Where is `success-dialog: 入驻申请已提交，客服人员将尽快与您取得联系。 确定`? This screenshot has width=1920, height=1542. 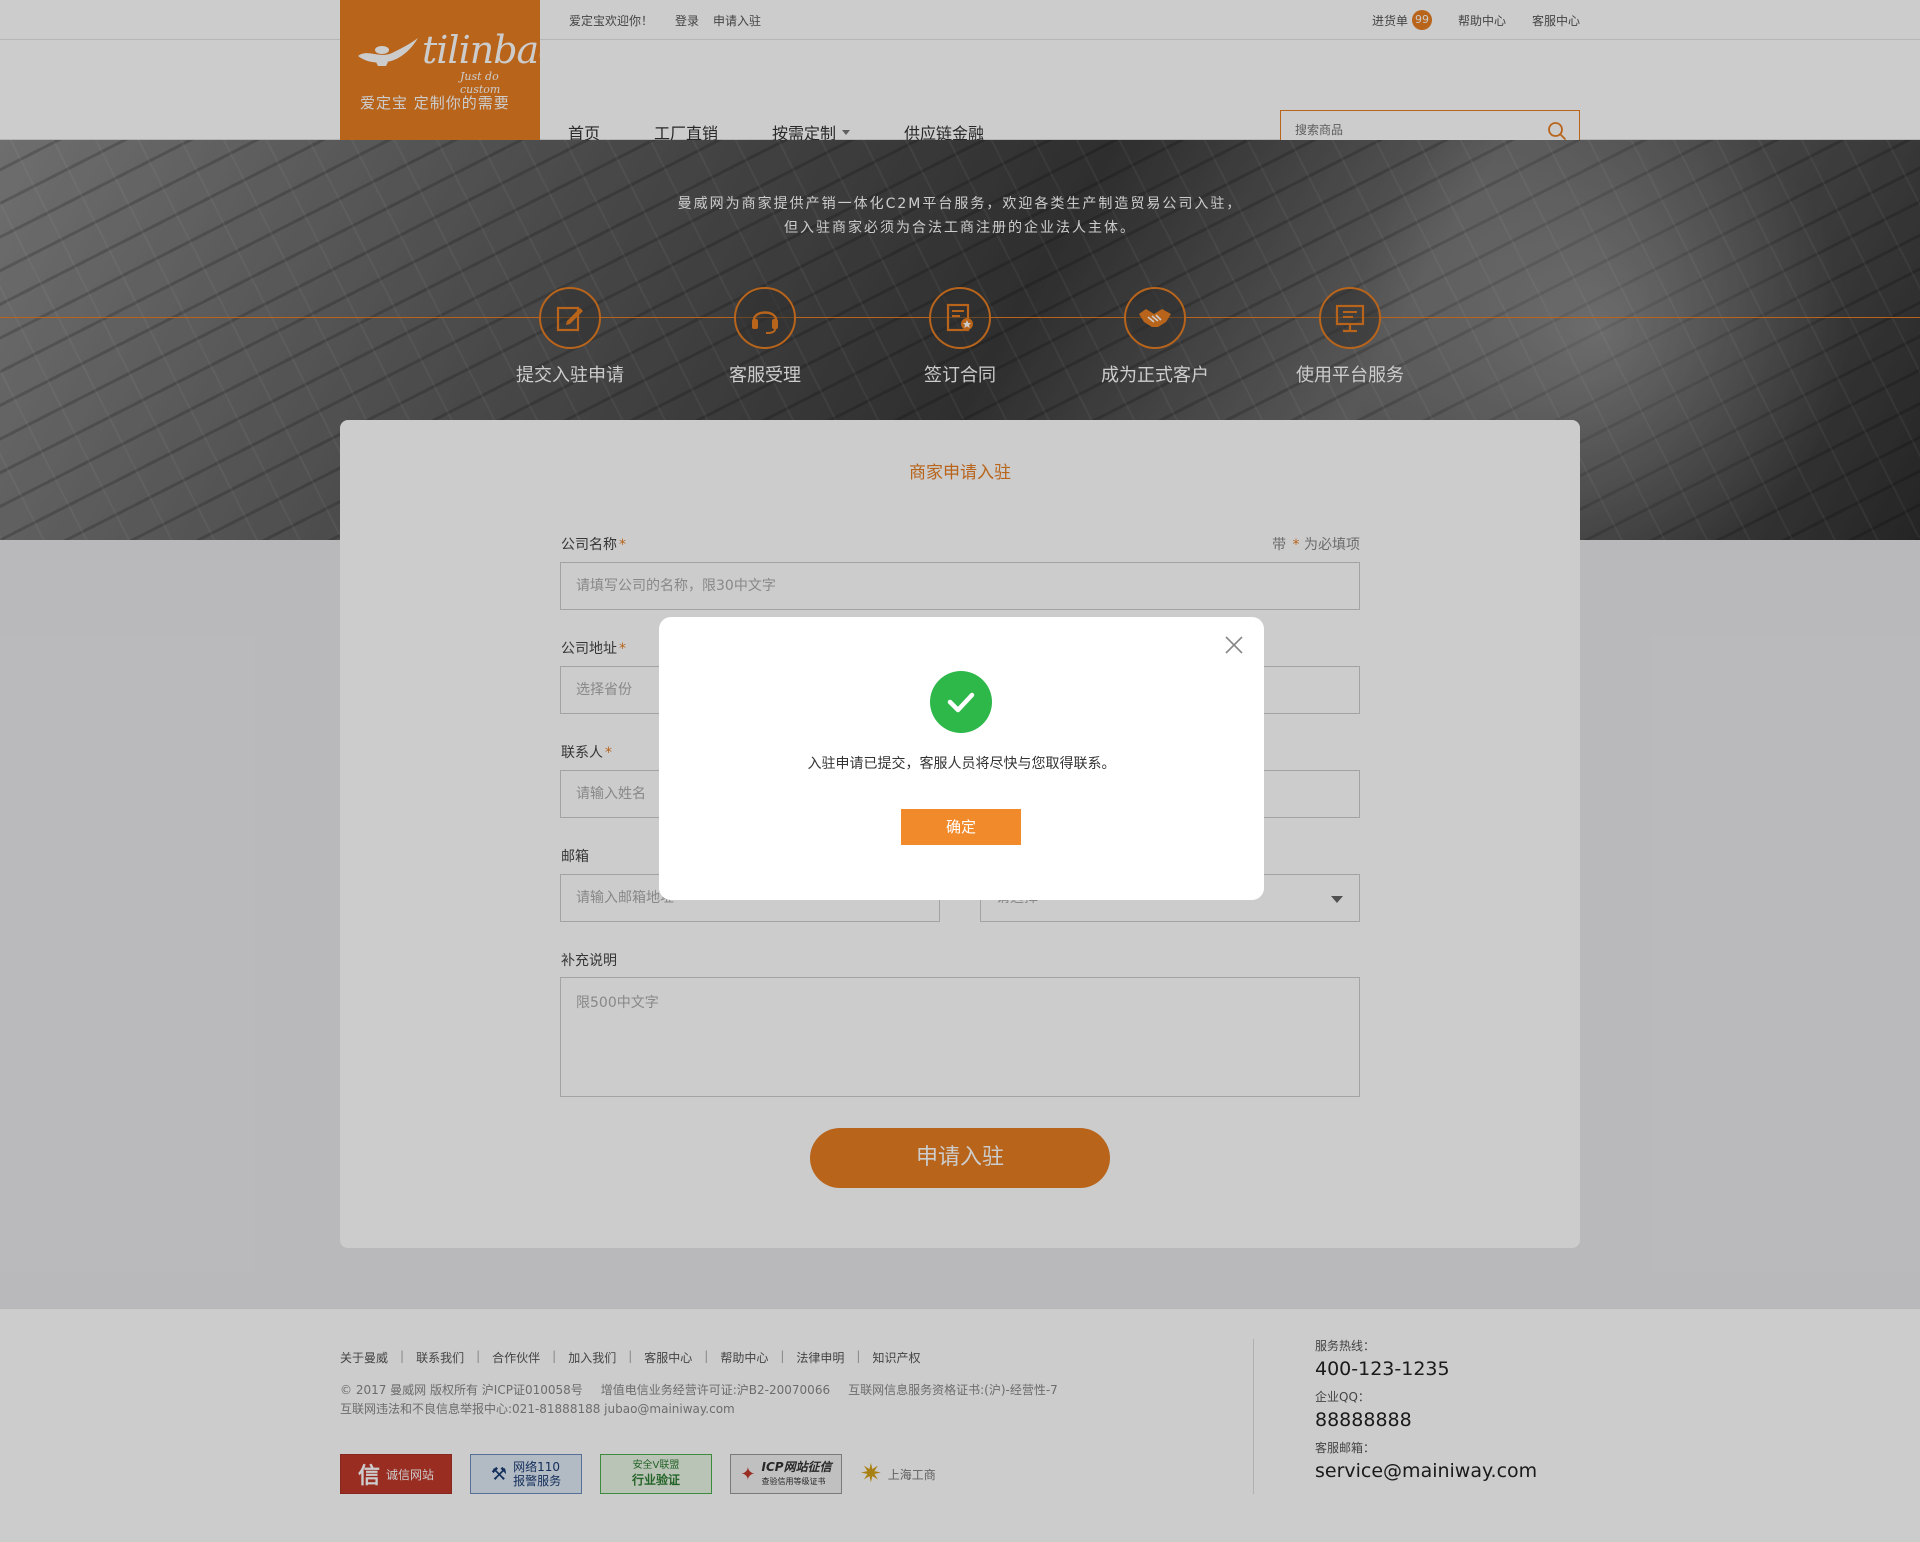 success-dialog: 入驻申请已提交，客服人员将尽快与您取得联系。 确定 is located at coordinates (961, 758).